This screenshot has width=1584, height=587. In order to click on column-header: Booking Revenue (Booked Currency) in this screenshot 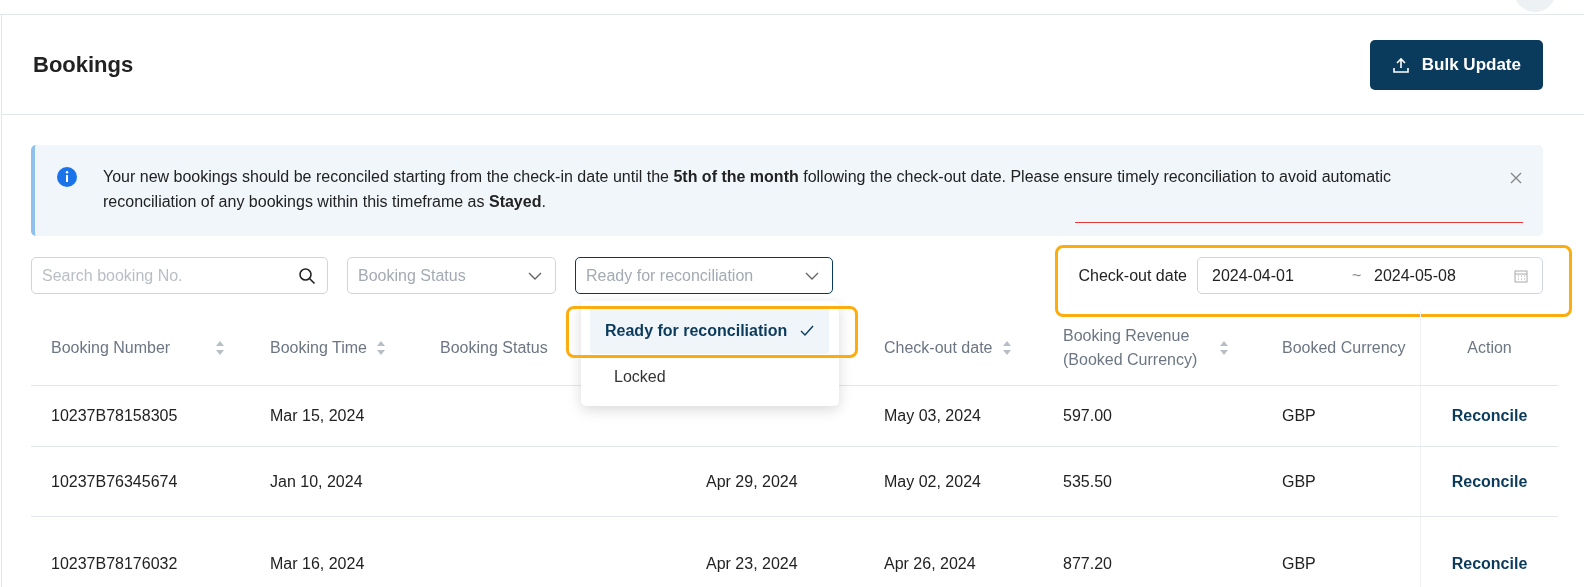, I will do `click(1130, 348)`.